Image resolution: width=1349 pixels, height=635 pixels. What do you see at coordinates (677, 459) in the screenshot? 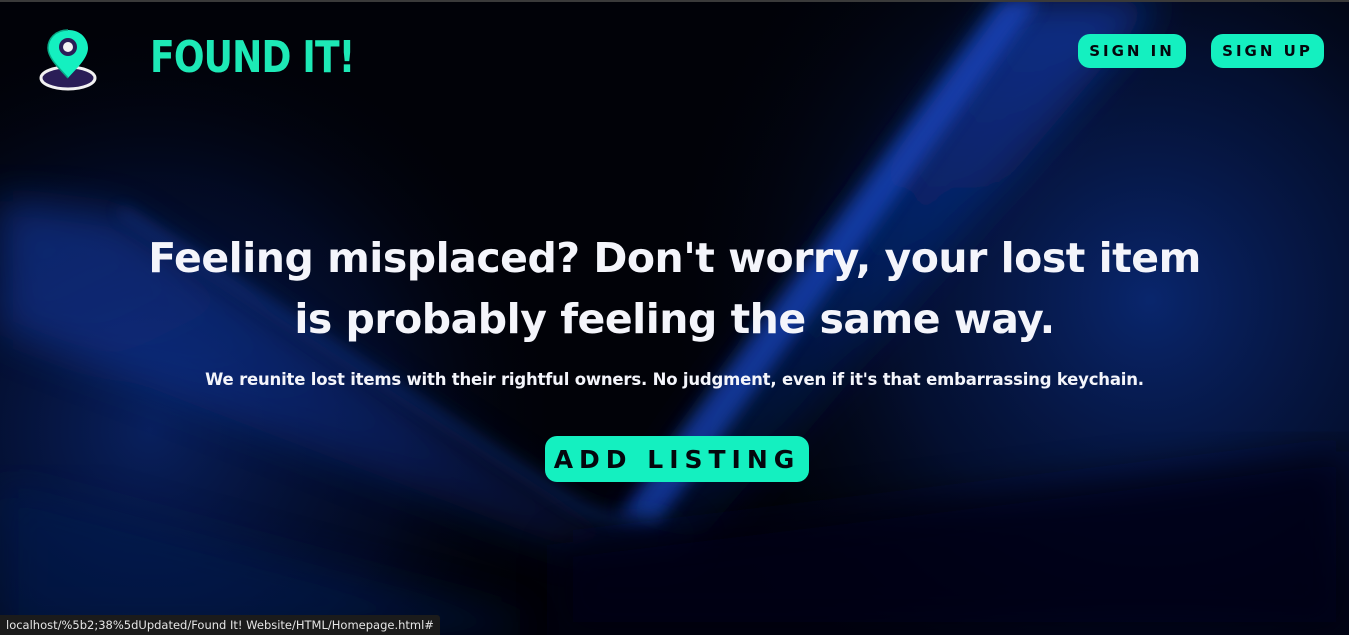
I see `add-listing-button: ADD LISTING` at bounding box center [677, 459].